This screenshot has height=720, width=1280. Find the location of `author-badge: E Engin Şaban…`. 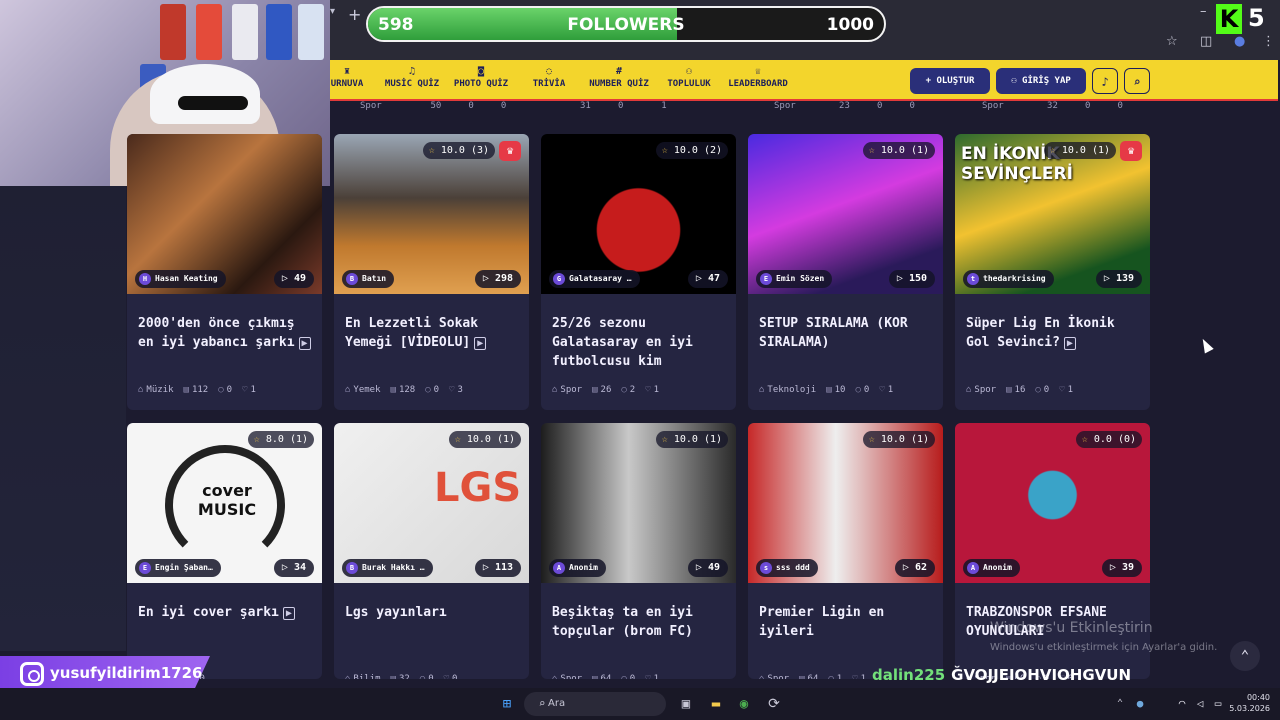

author-badge: E Engin Şaban… is located at coordinates (178, 568).